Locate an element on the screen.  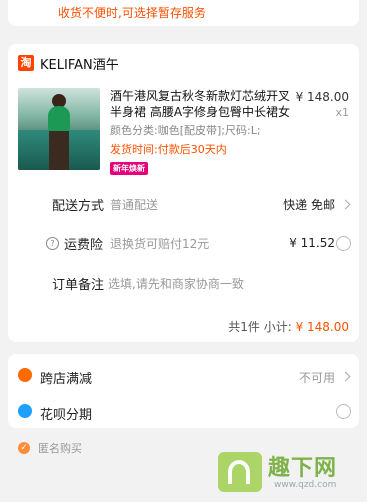
huabei-icon is located at coordinates (25, 411).